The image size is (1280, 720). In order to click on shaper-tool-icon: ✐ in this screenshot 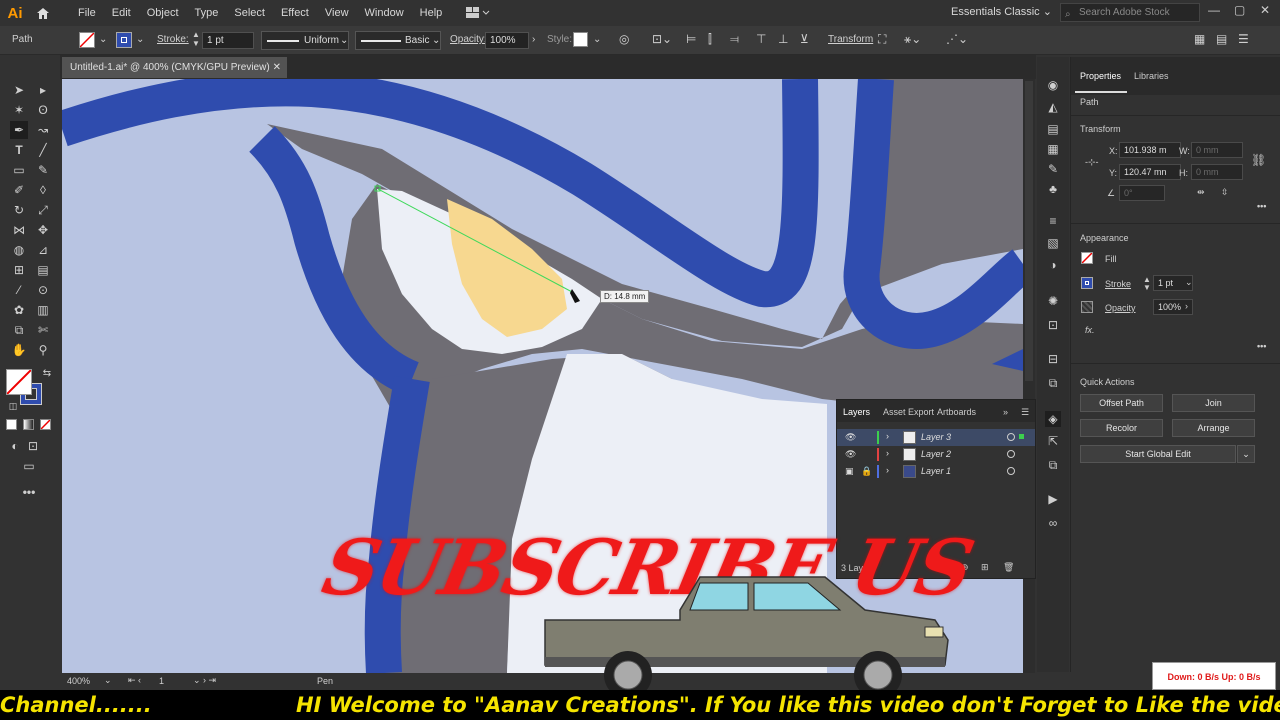, I will do `click(19, 190)`.